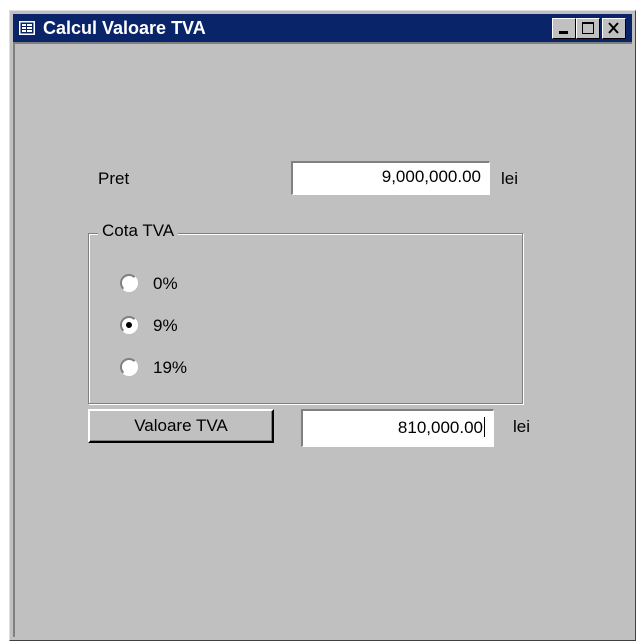 This screenshot has width=636, height=641. Describe the element at coordinates (165, 325) in the screenshot. I see `radio-label-9: 9%` at that location.